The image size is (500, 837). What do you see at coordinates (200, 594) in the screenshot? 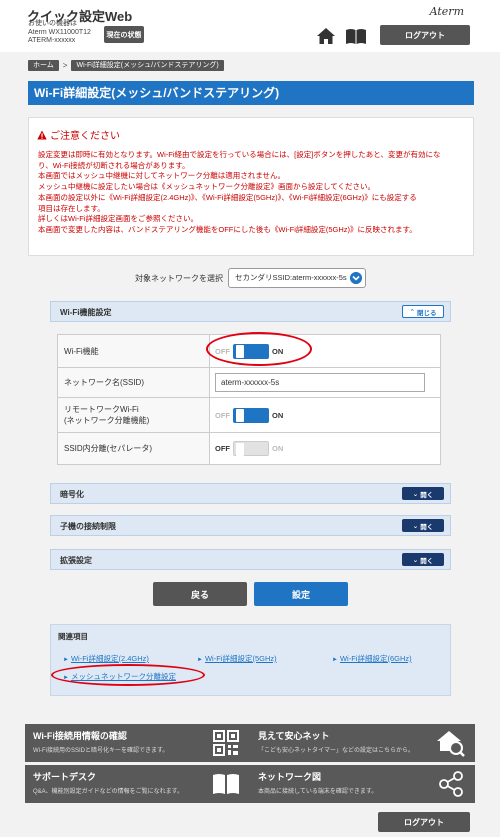
I see `back-button: 戻る` at bounding box center [200, 594].